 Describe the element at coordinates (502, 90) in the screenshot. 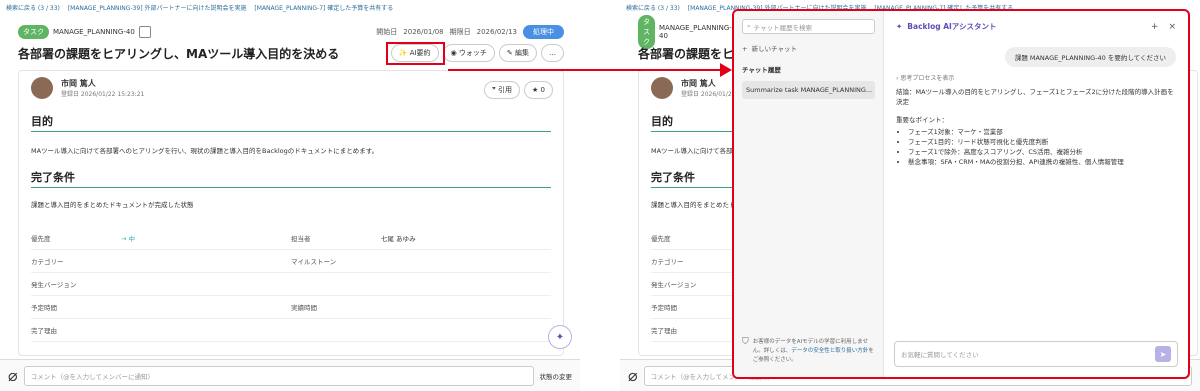

I see `quote-button: ❞ 引用` at that location.